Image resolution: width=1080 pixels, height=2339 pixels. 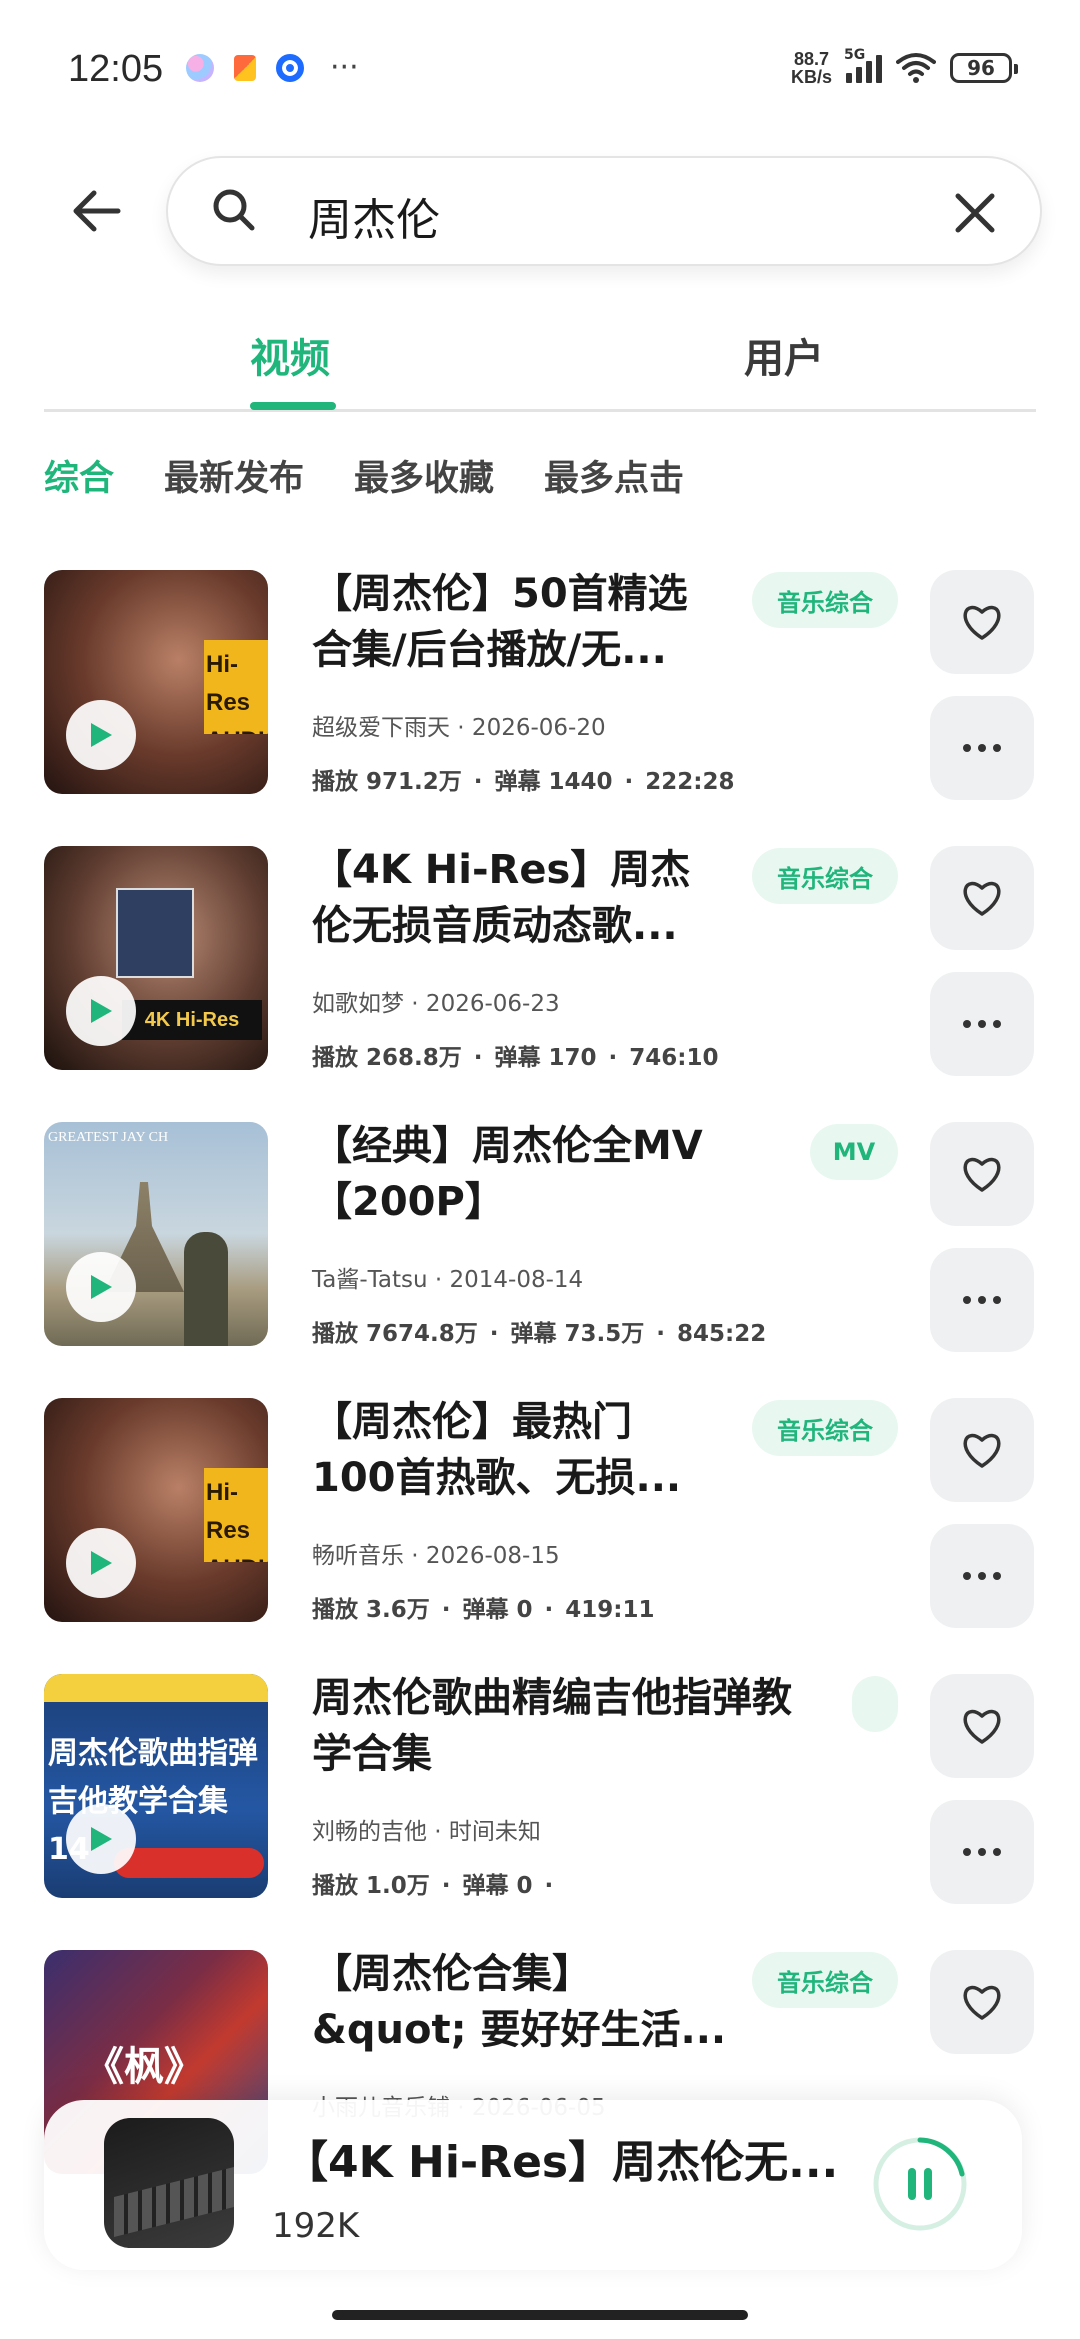 I want to click on video-thumbnail: 周杰伦歌曲指弹 吉他教学合集14, so click(x=156, y=1786).